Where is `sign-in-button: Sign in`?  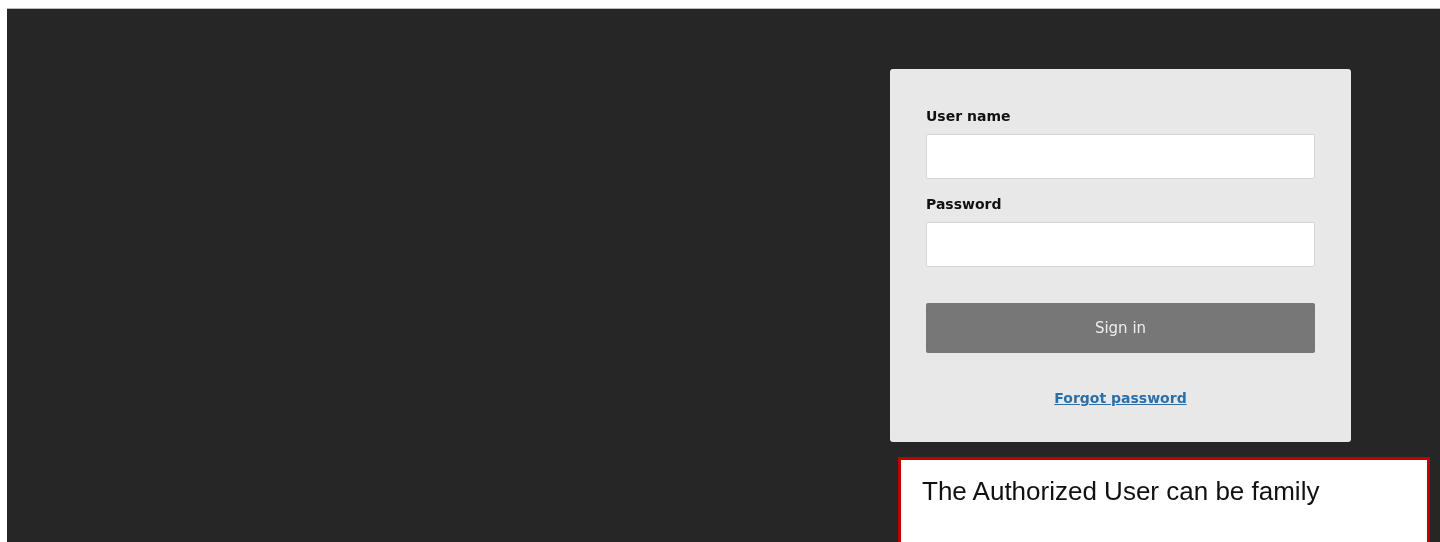
sign-in-button: Sign in is located at coordinates (1120, 328).